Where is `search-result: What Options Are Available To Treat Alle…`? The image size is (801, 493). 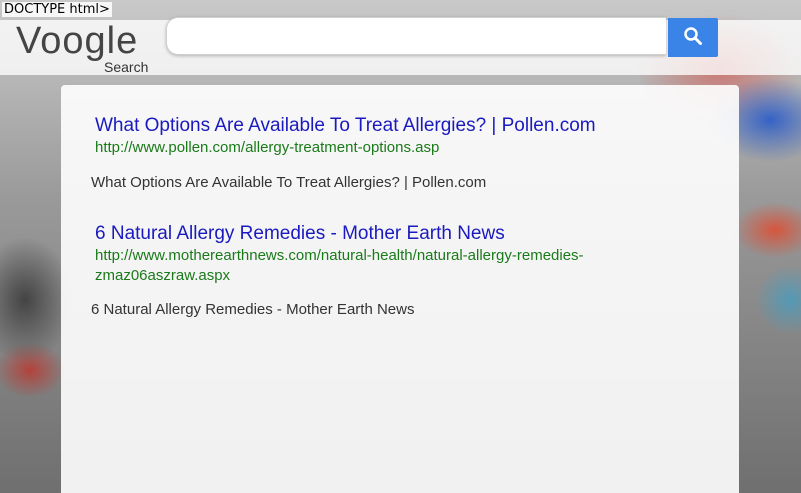 search-result: What Options Are Available To Treat Alle… is located at coordinates (390, 136).